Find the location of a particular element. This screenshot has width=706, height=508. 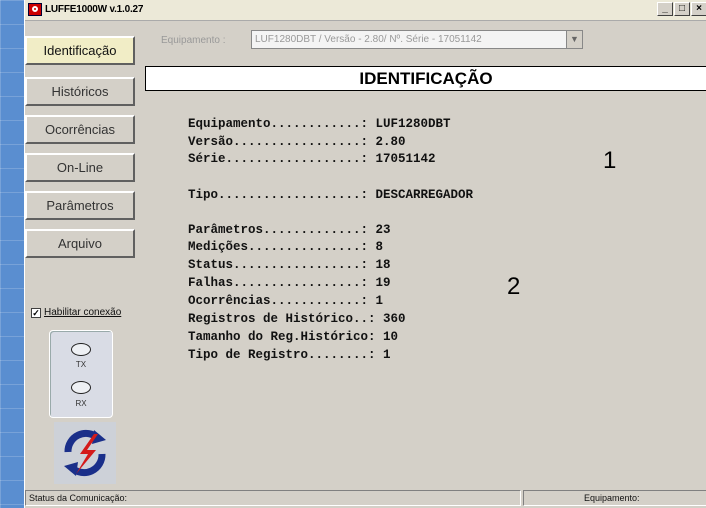

nav-ocorrencias-button: Ocorrências is located at coordinates (80, 129).